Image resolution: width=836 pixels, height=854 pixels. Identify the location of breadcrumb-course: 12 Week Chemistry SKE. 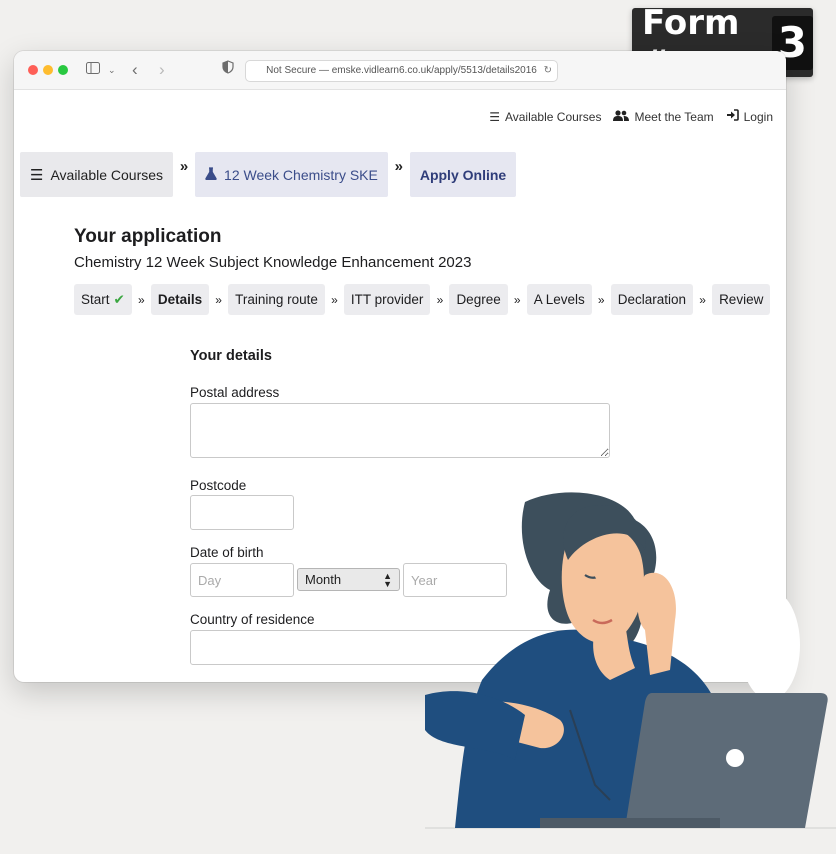
(291, 174).